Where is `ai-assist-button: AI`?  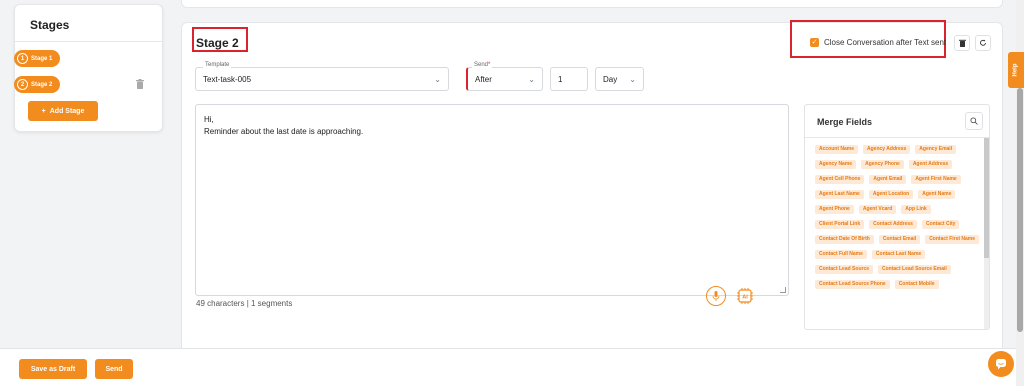
ai-assist-button: AI is located at coordinates (745, 296).